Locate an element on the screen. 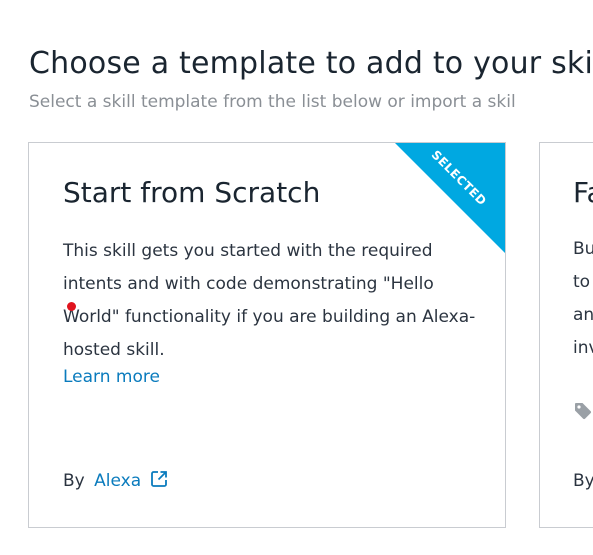 Image resolution: width=593 pixels, height=555 pixels. card-description-line: Bu is located at coordinates (583, 249).